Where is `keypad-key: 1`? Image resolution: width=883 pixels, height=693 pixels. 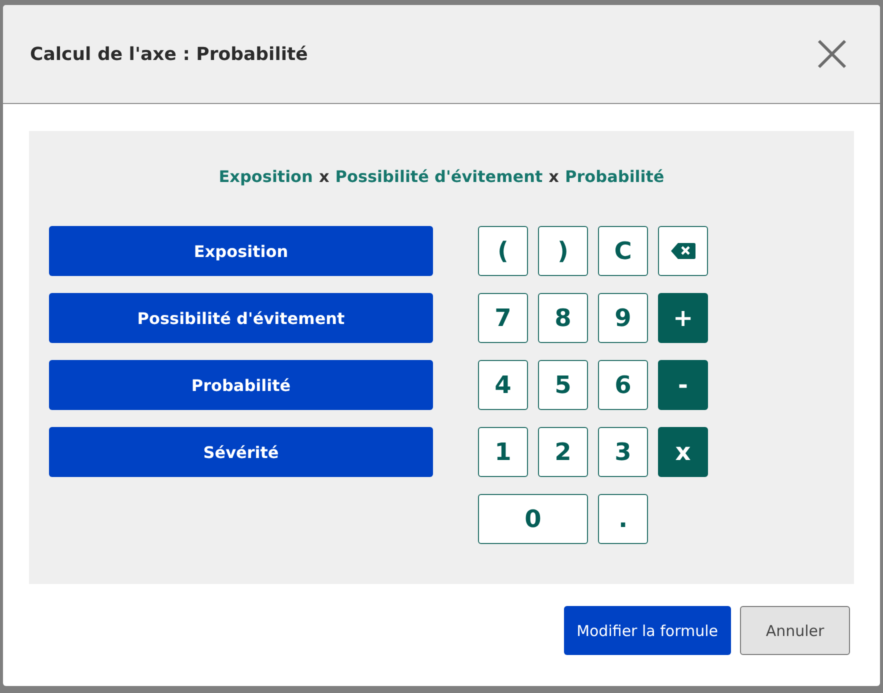
keypad-key: 1 is located at coordinates (503, 452).